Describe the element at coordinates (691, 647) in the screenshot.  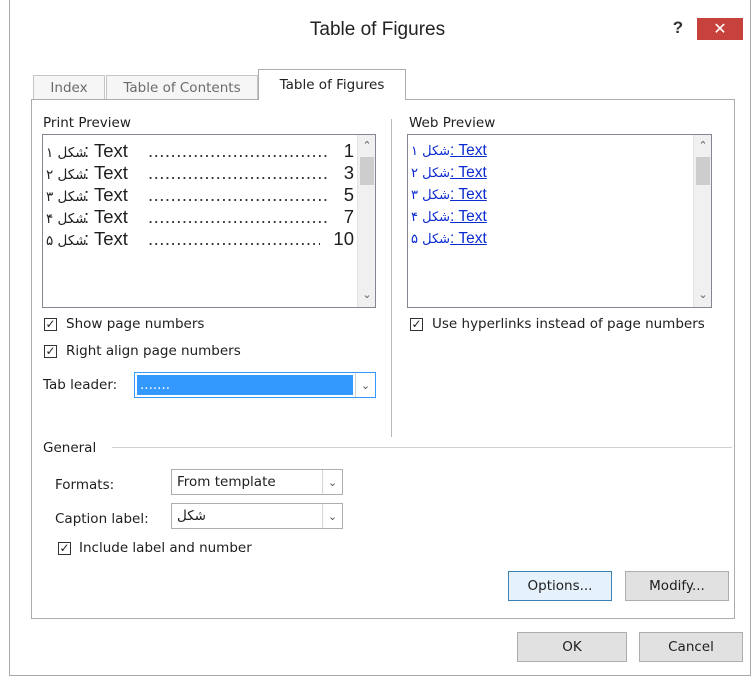
I see `cancel-button: Cancel` at that location.